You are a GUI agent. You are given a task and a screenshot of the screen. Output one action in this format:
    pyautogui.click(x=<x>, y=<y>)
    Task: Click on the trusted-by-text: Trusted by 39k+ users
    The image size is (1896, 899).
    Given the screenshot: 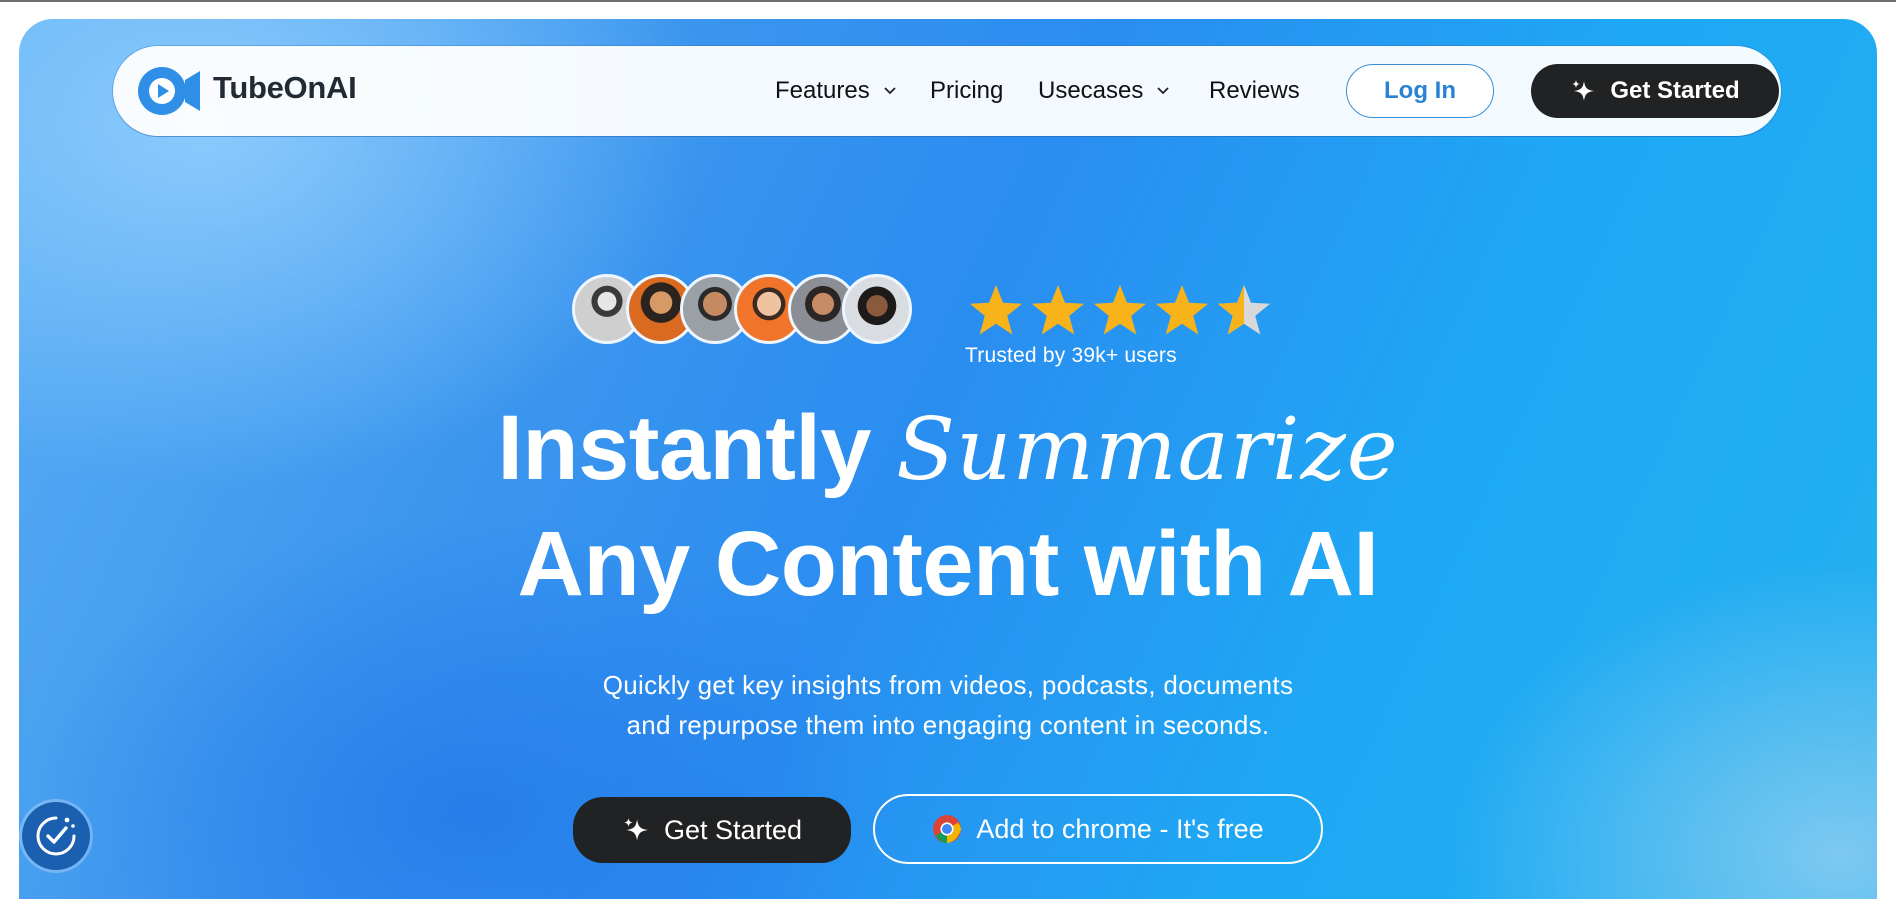 What is the action you would take?
    pyautogui.click(x=1071, y=355)
    